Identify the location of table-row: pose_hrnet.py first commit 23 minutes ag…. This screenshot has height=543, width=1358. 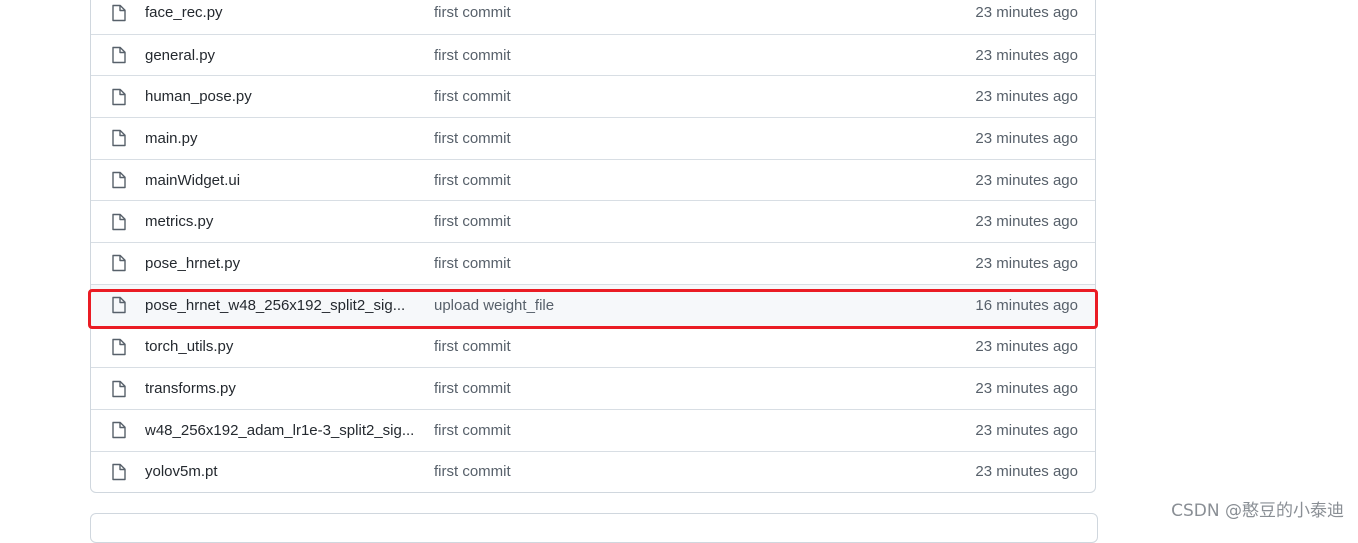
(593, 263).